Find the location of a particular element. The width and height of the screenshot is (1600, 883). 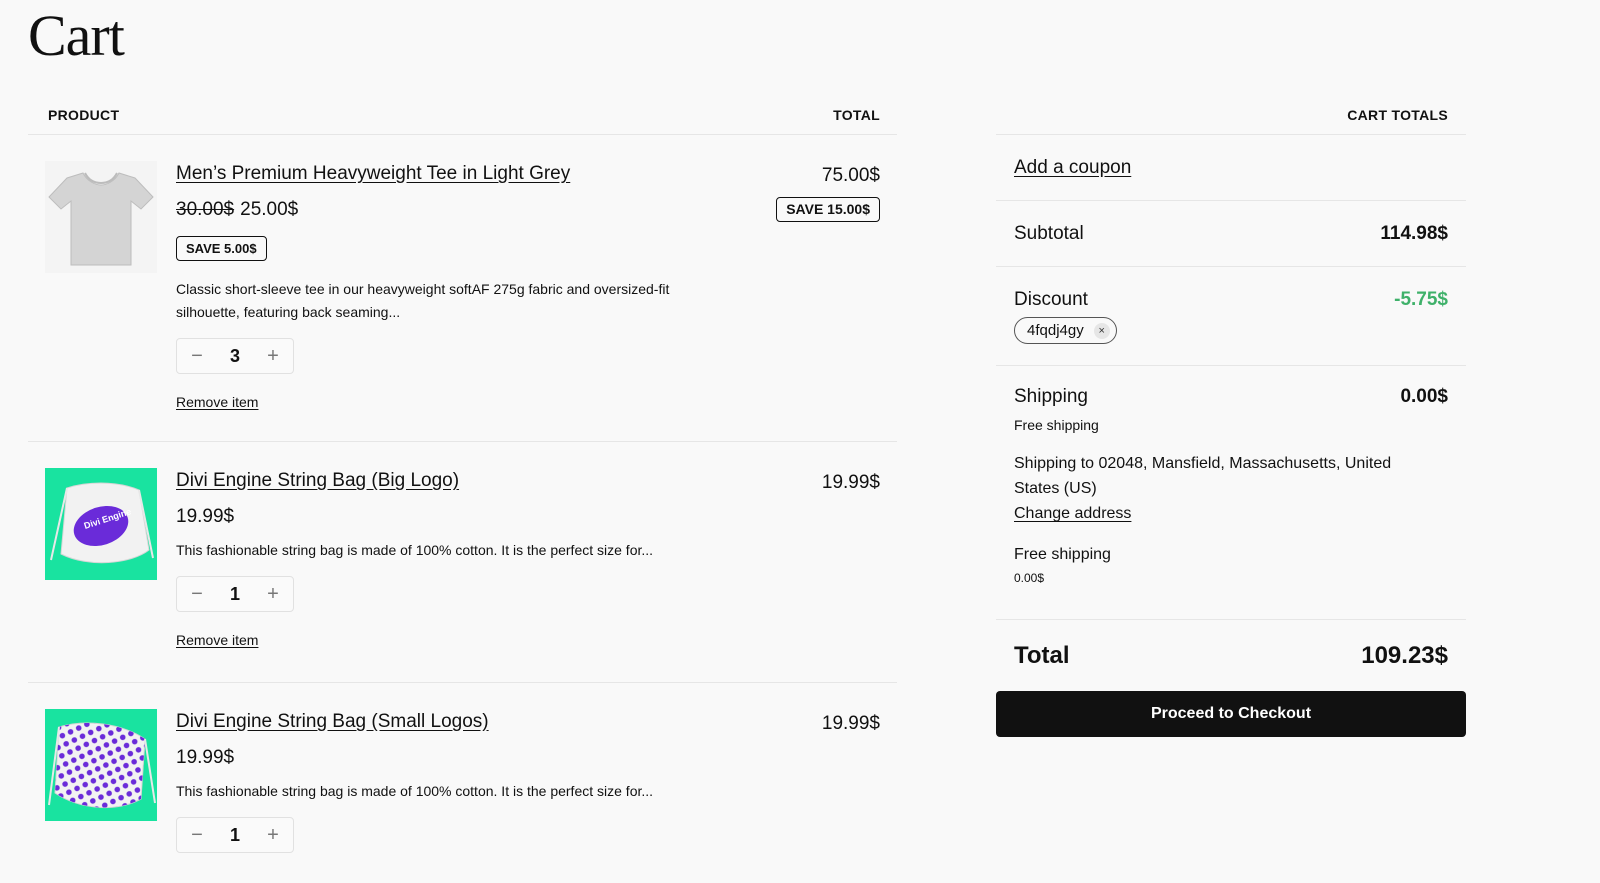

total-label: Total is located at coordinates (1042, 655).